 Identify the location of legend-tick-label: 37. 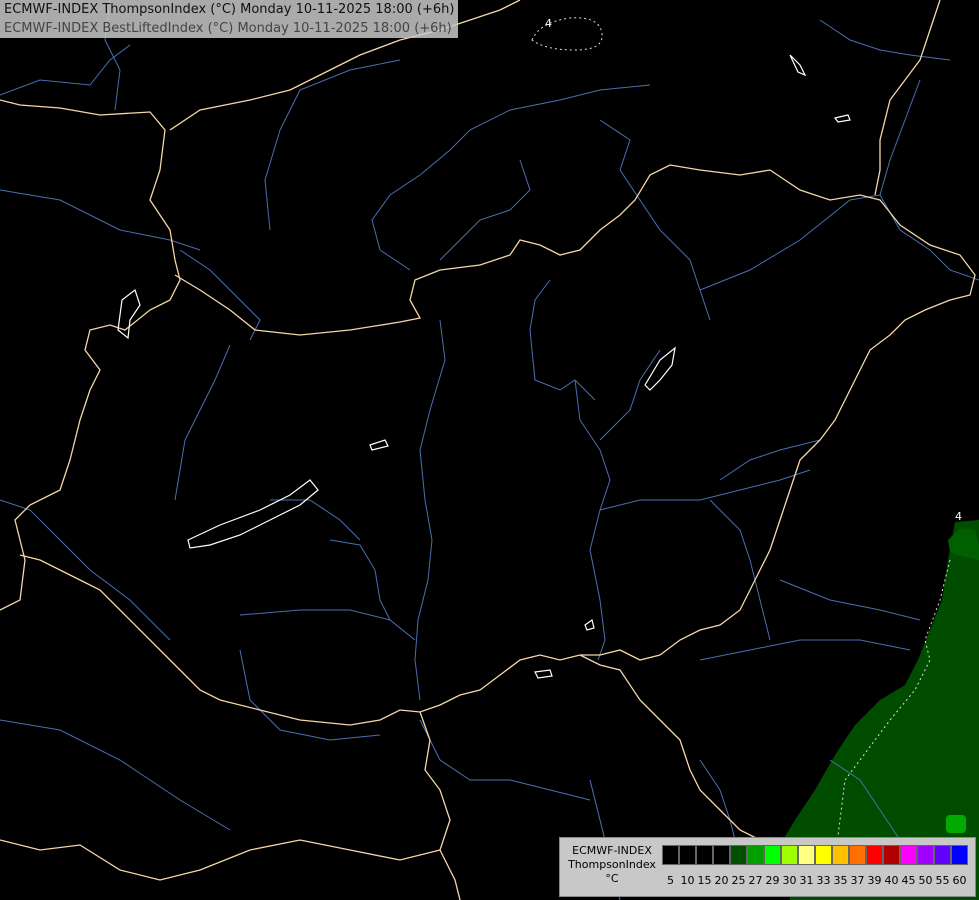
(857, 880).